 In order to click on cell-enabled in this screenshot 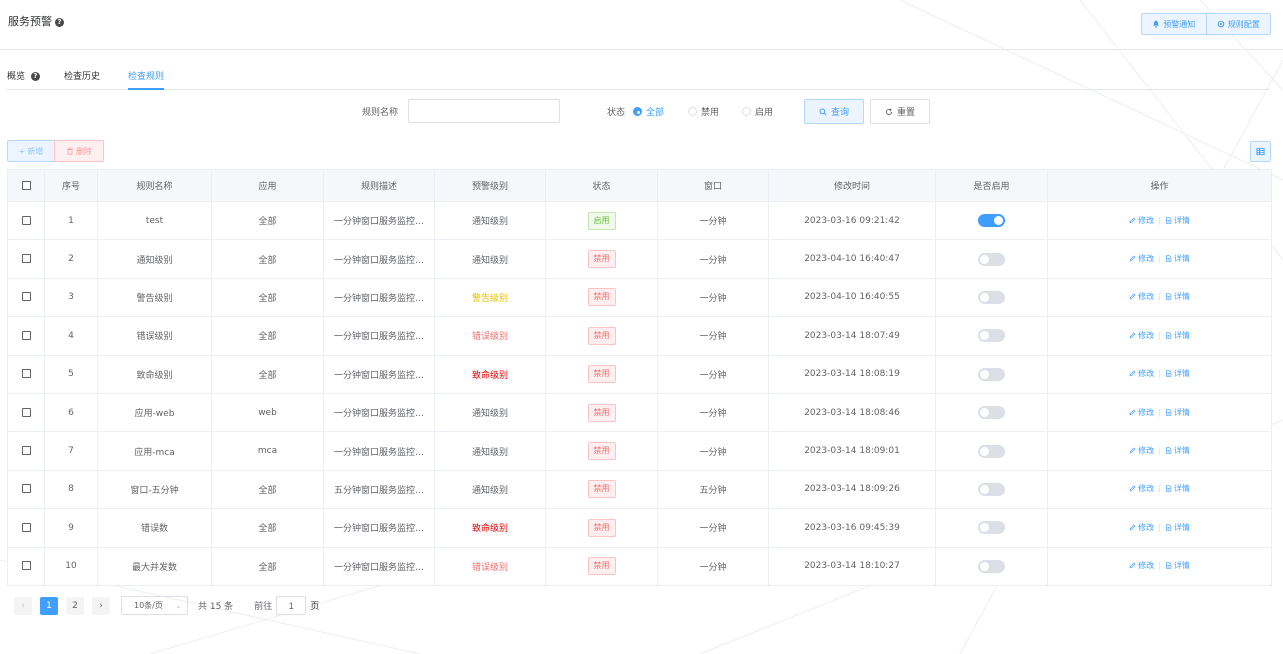, I will do `click(991, 566)`.